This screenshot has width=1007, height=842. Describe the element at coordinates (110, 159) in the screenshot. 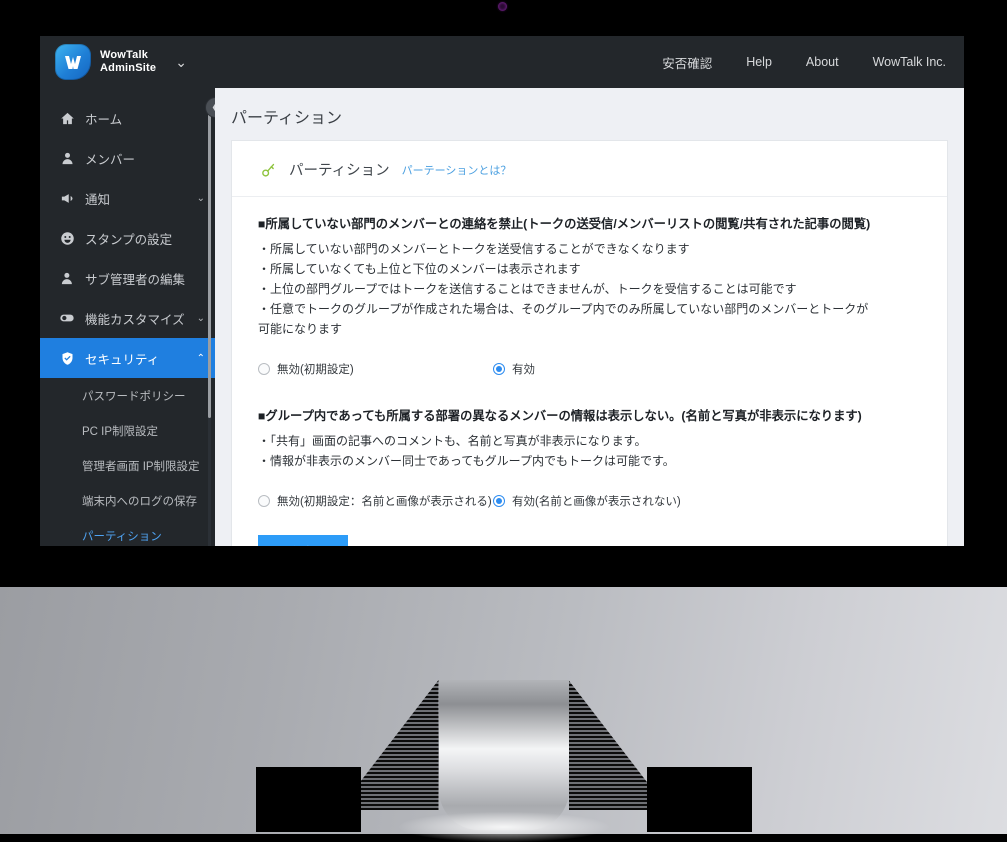

I see `sidebar-item-label: メンバー` at that location.